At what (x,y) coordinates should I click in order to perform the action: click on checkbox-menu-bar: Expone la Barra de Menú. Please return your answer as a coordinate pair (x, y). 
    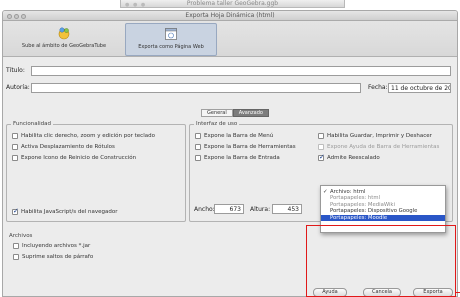
    Looking at the image, I should click on (234, 136).